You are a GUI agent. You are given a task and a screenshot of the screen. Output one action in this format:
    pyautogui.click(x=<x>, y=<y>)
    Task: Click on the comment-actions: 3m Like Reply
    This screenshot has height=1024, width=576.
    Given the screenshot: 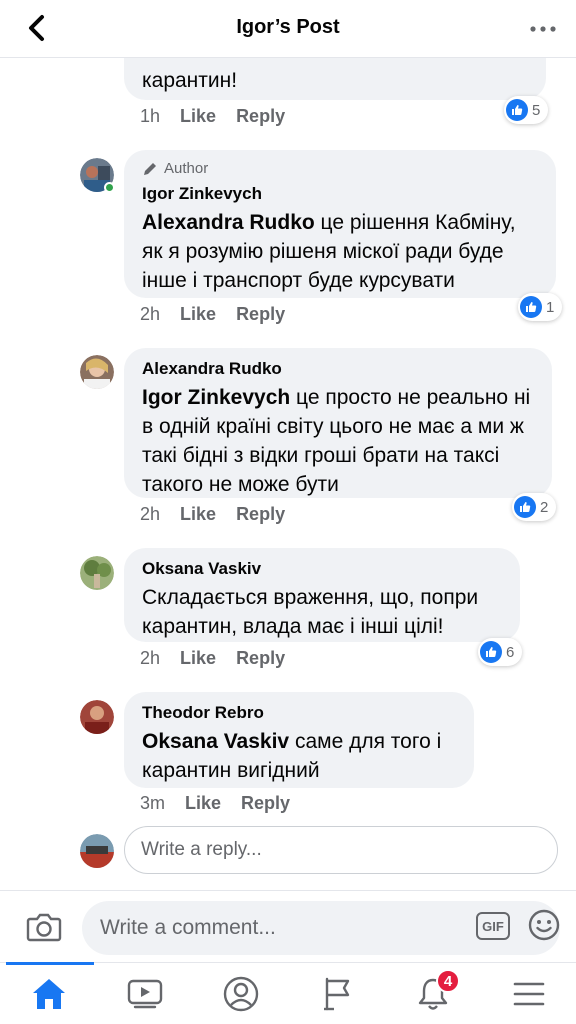 What is the action you would take?
    pyautogui.click(x=225, y=803)
    